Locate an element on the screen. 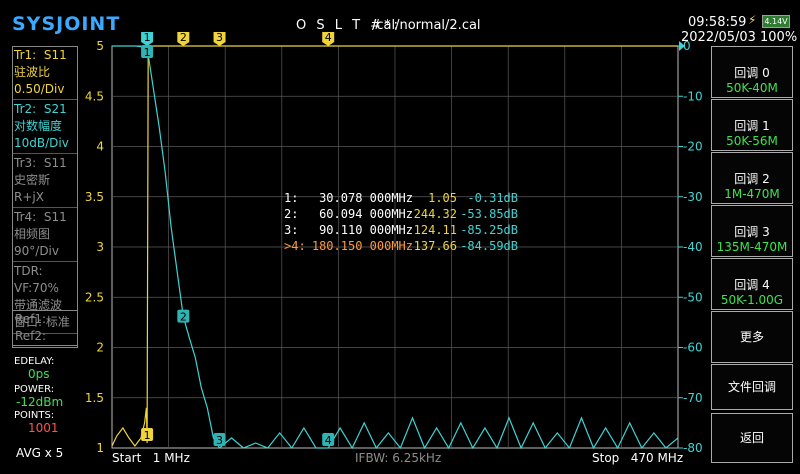  start-frequency: Start 1 MHz is located at coordinates (151, 458).